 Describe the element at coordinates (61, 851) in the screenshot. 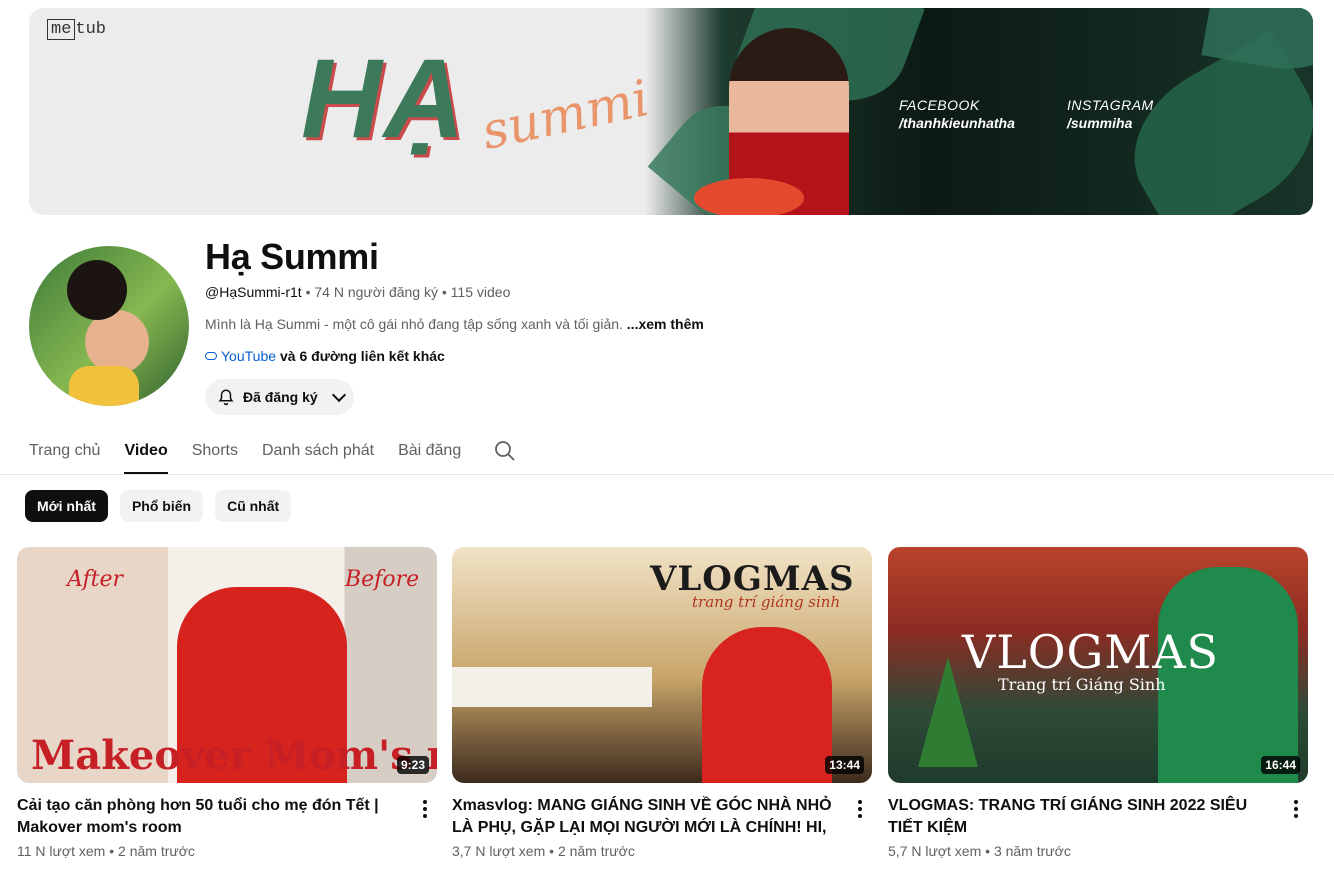

I see `video-views: 11 N lượt xem` at that location.